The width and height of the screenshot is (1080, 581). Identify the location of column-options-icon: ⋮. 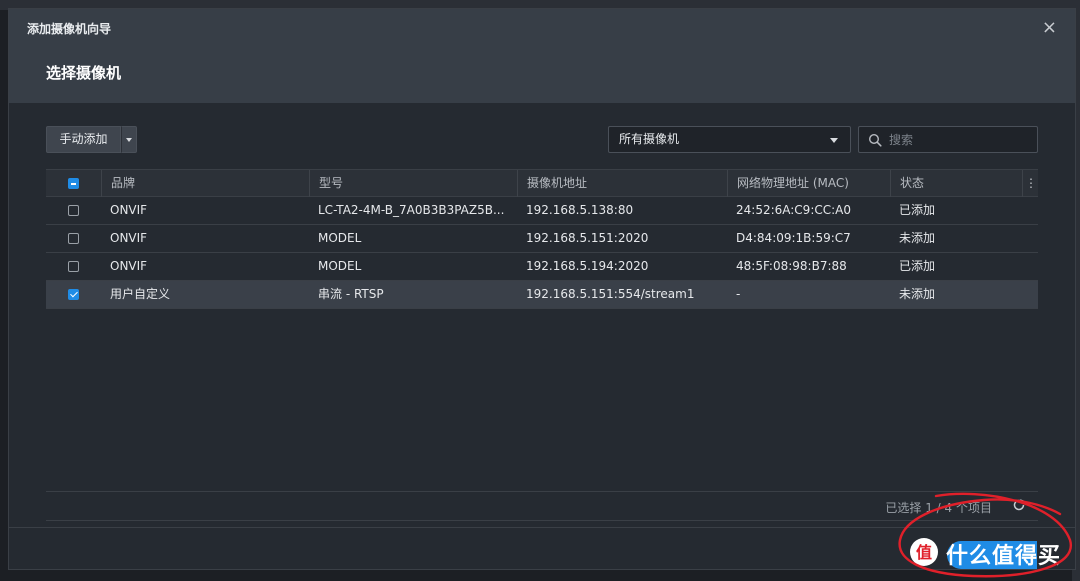
(1030, 183).